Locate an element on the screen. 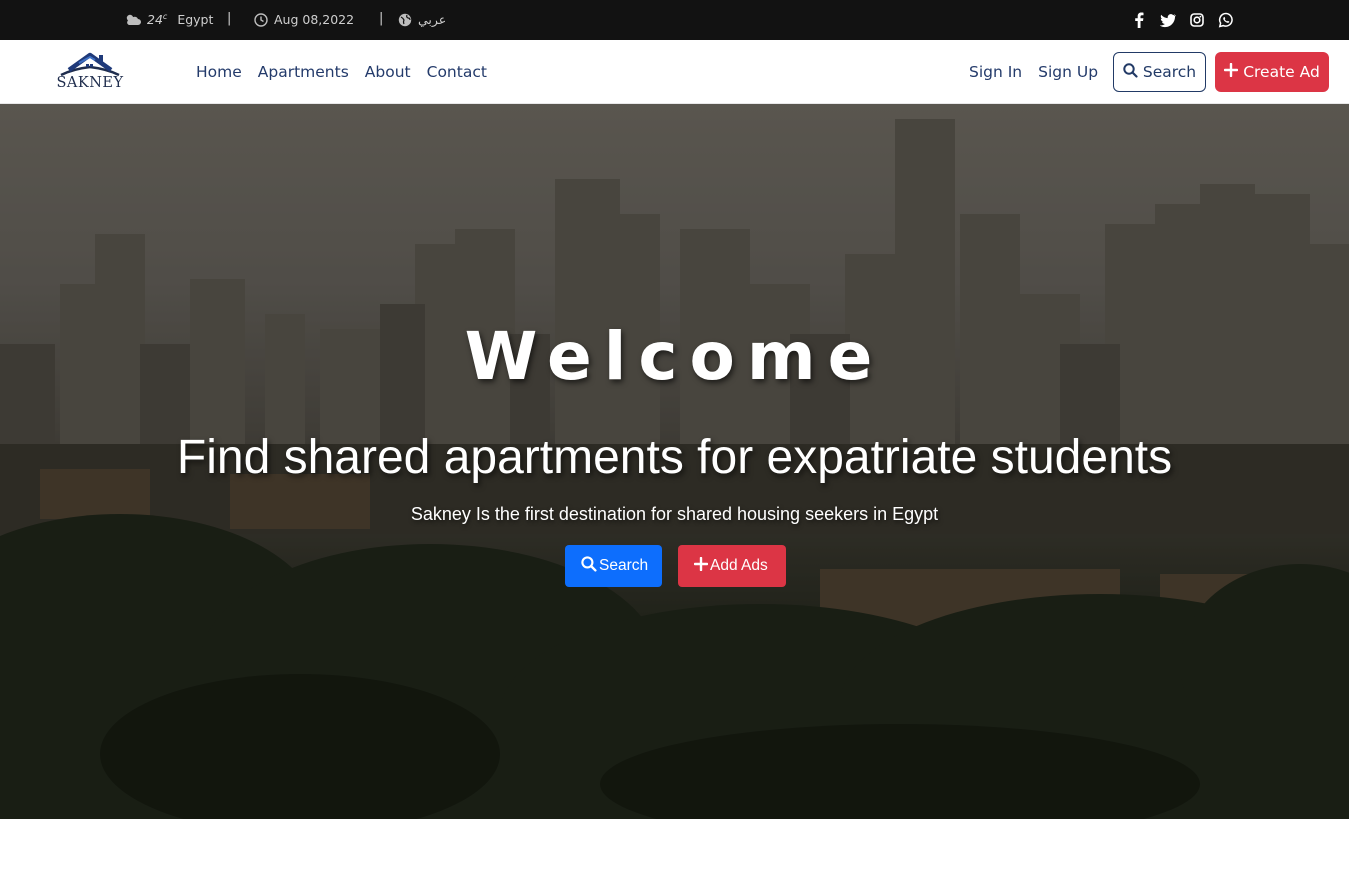  house-logo-icon is located at coordinates (90, 64).